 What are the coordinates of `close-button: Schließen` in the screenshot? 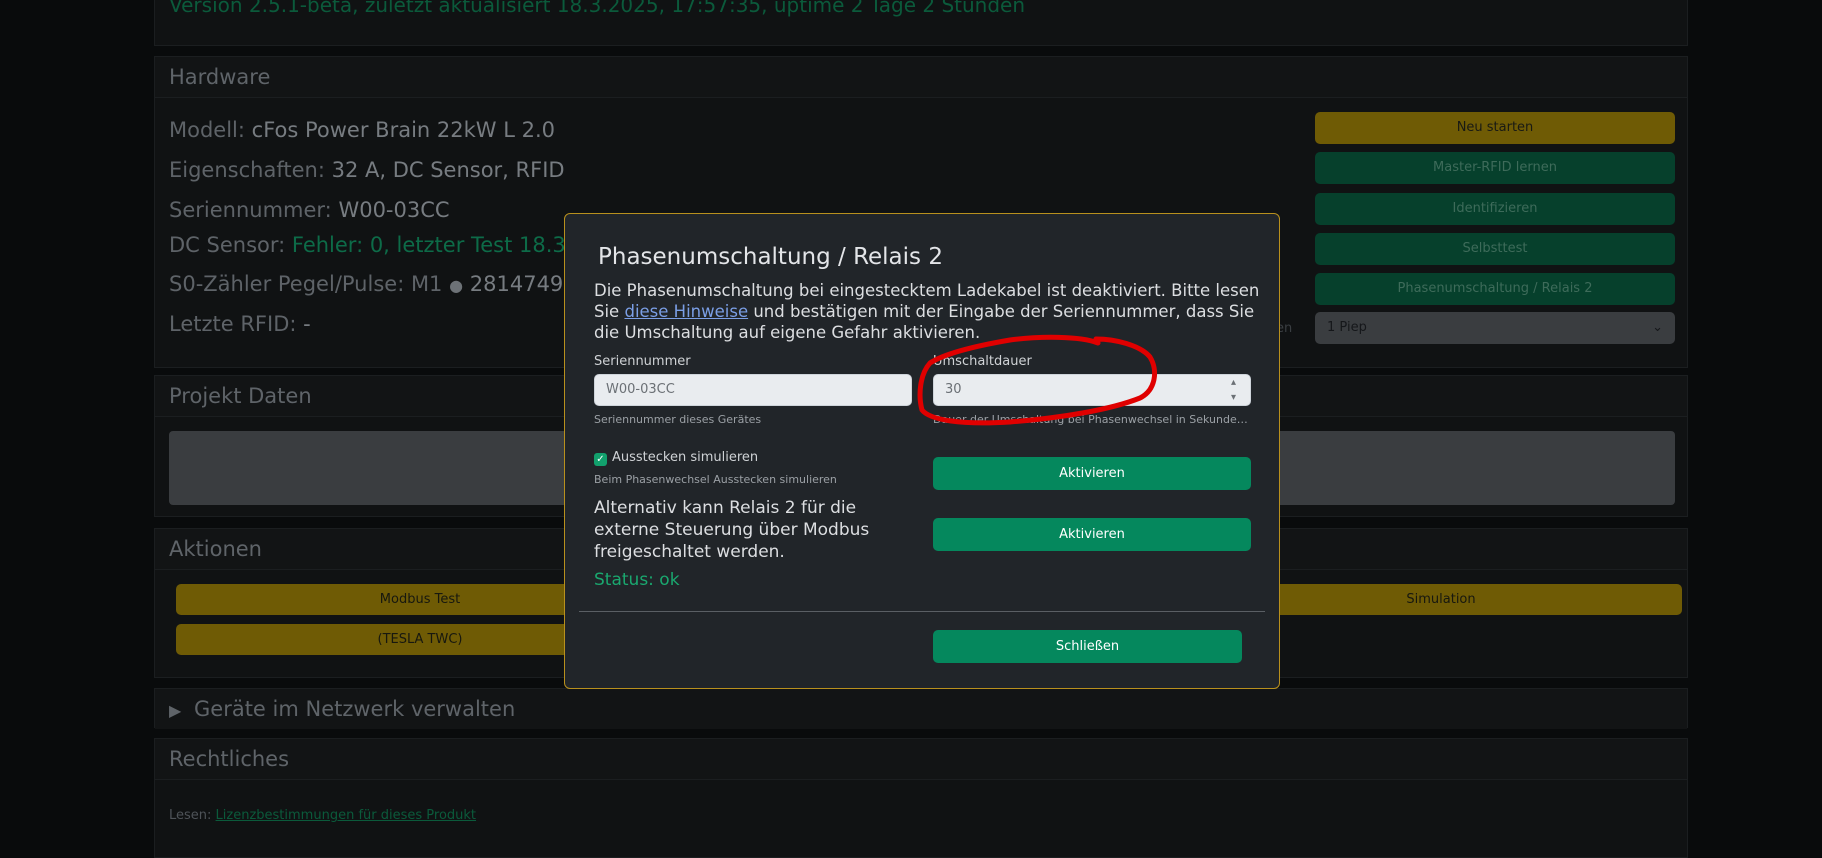 It's located at (1087, 646).